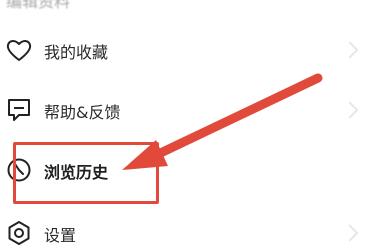  Describe the element at coordinates (19, 50) in the screenshot. I see `heart-icon` at that location.